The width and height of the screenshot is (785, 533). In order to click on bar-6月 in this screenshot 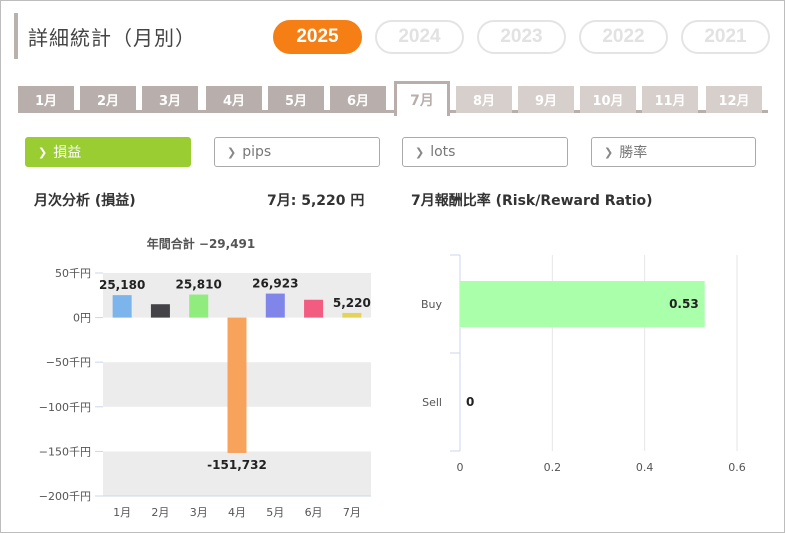, I will do `click(314, 308)`.